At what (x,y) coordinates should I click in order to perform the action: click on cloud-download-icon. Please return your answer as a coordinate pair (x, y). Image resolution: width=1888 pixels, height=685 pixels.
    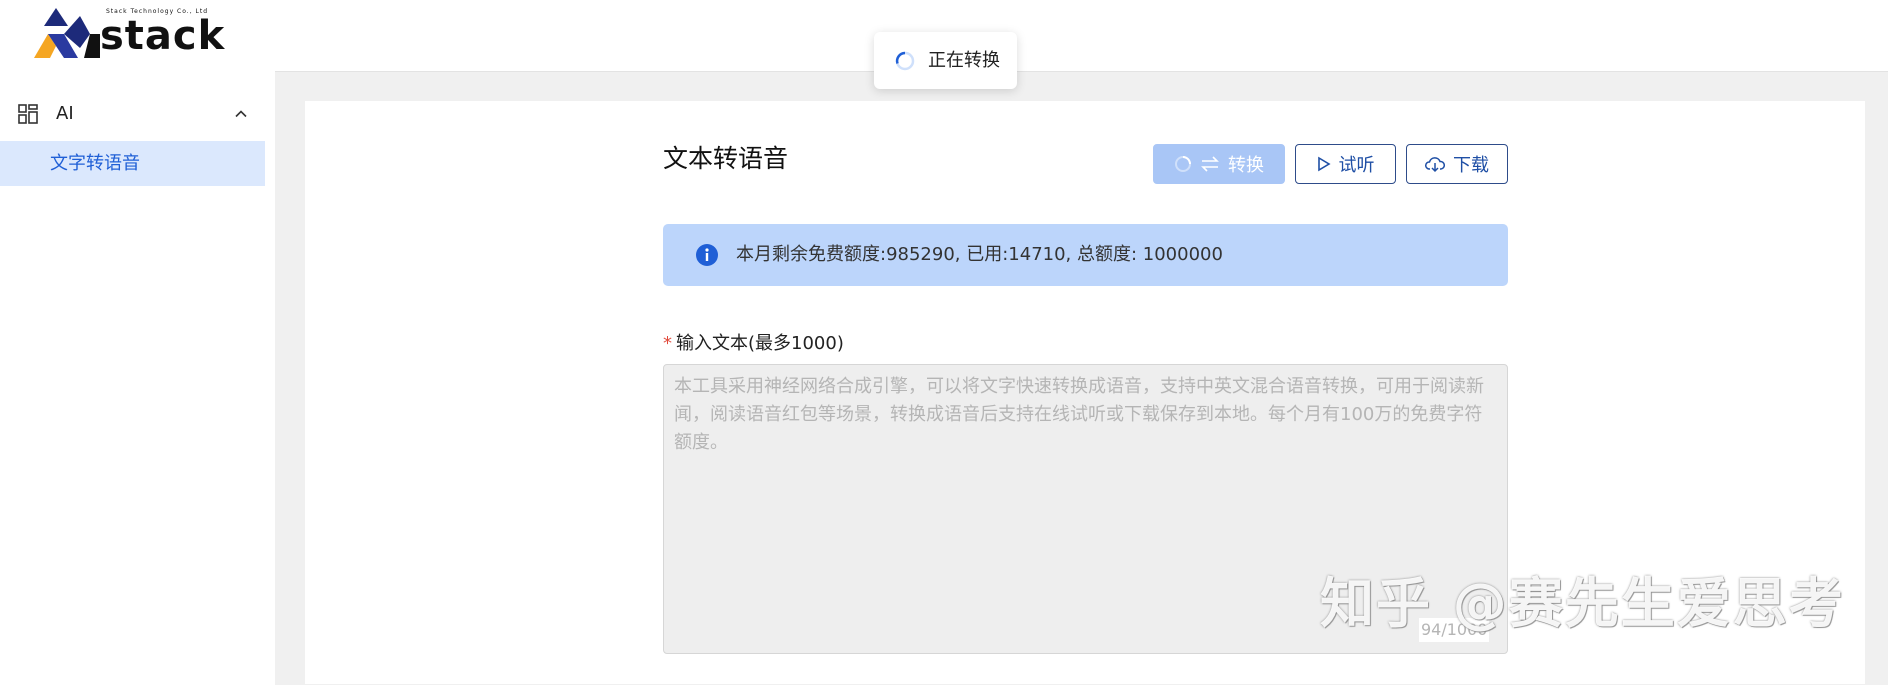
    Looking at the image, I should click on (1435, 165).